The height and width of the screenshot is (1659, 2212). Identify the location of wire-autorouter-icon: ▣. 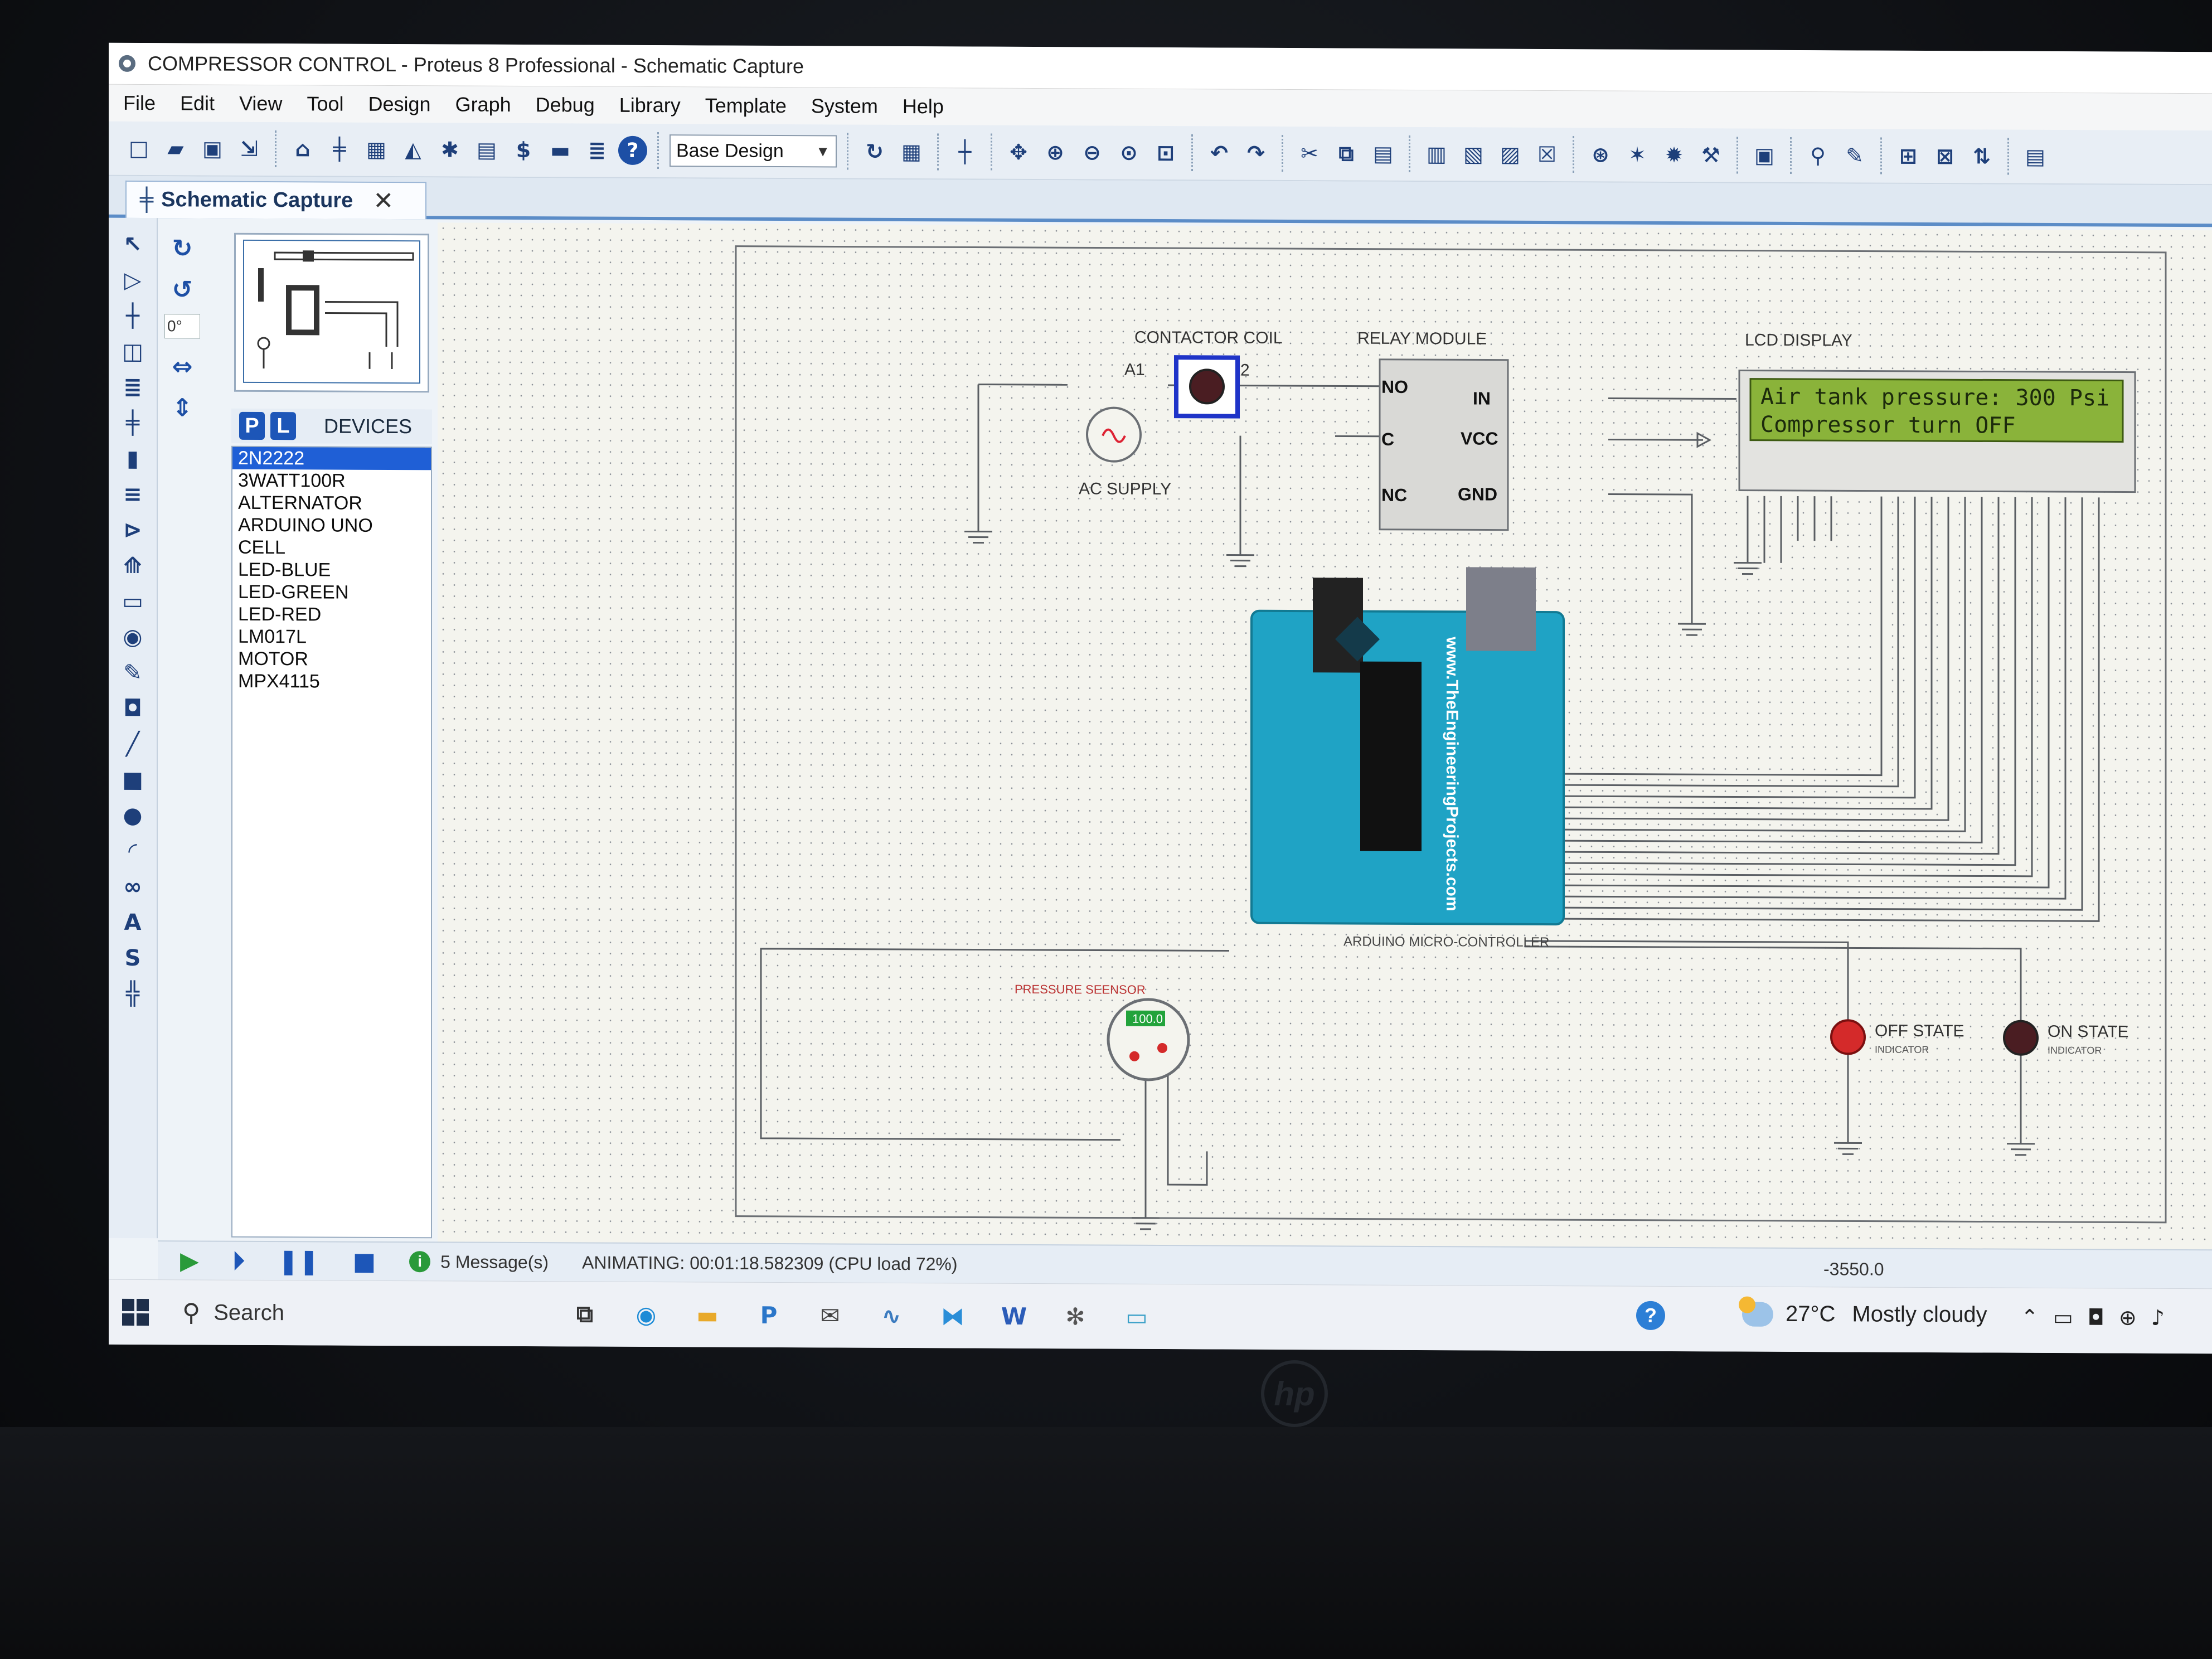
(1764, 155).